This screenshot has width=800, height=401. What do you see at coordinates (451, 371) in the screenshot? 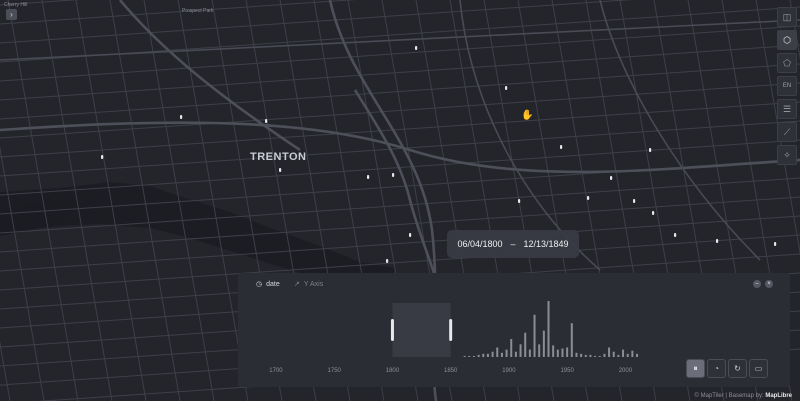
I see `axis-tick-label: 1850` at bounding box center [451, 371].